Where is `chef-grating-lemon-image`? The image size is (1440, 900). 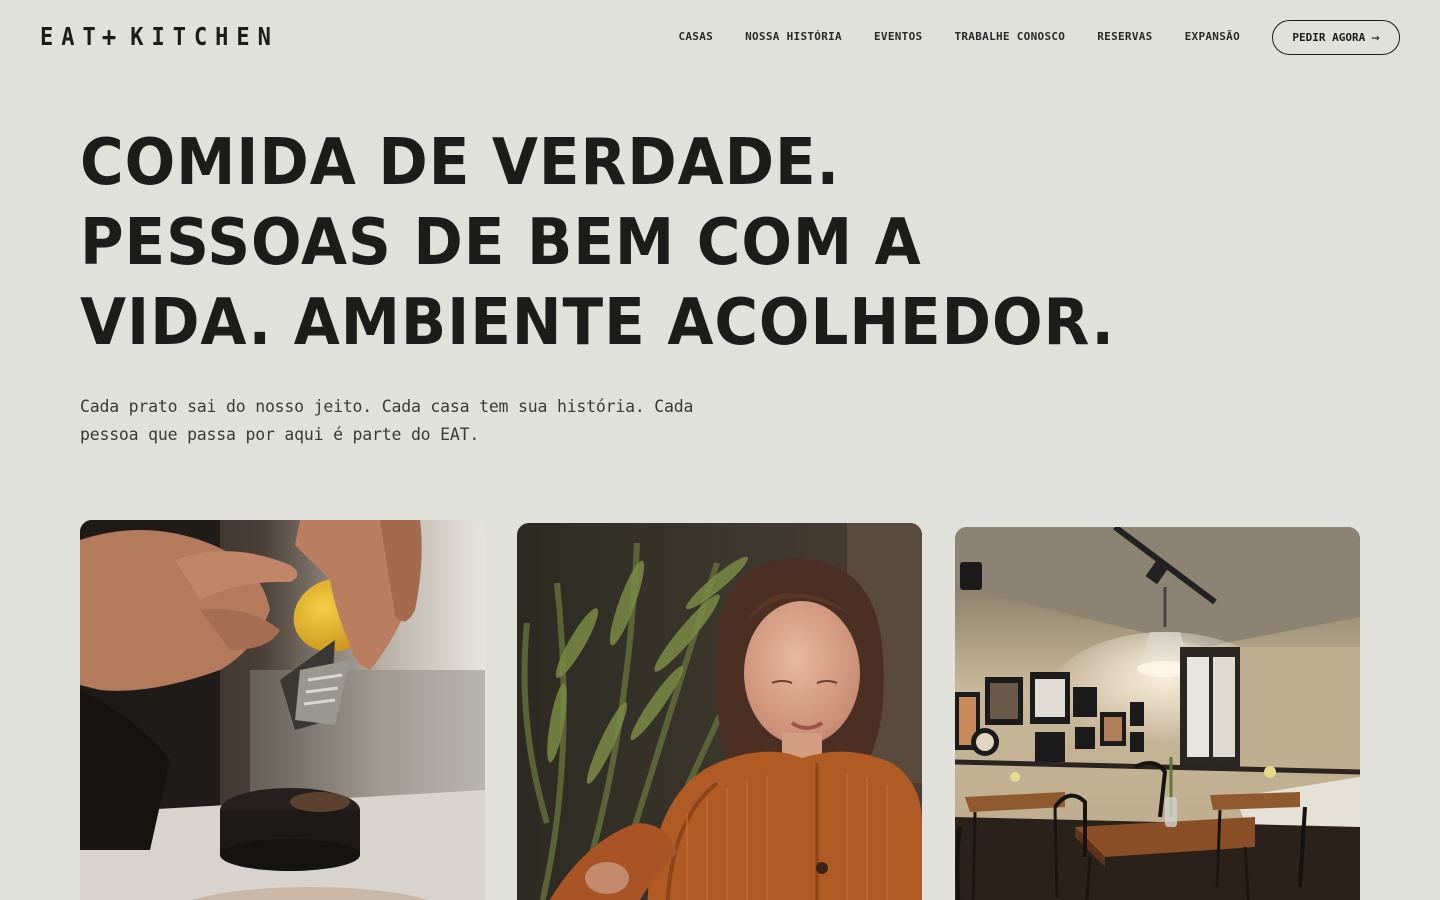 chef-grating-lemon-image is located at coordinates (282, 710).